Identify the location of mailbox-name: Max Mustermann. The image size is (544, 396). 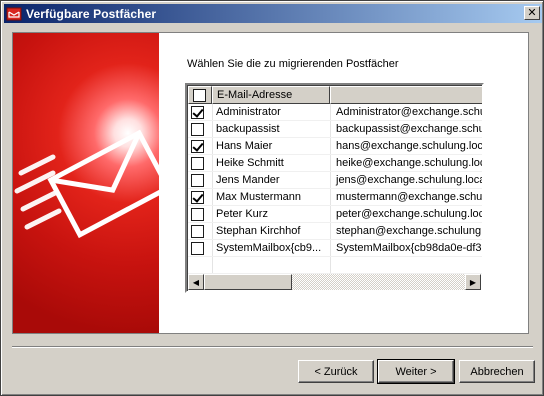
(258, 197).